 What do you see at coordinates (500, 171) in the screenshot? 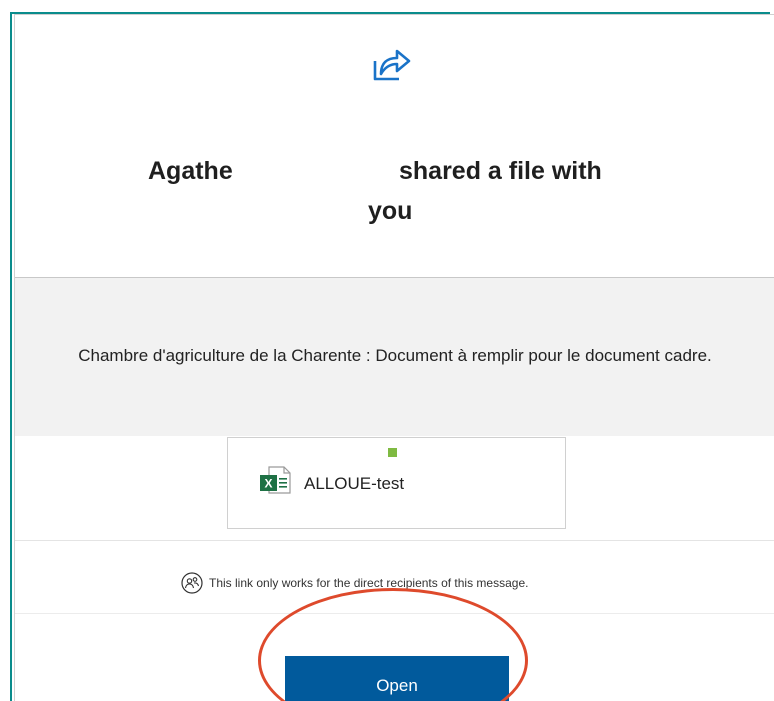
I see `share-action-text: shared a file with` at bounding box center [500, 171].